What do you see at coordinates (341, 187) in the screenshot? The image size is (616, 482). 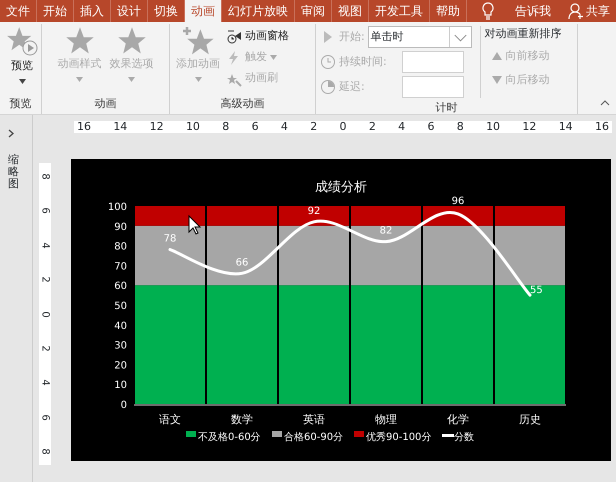 I see `chart-title: 成绩分析` at bounding box center [341, 187].